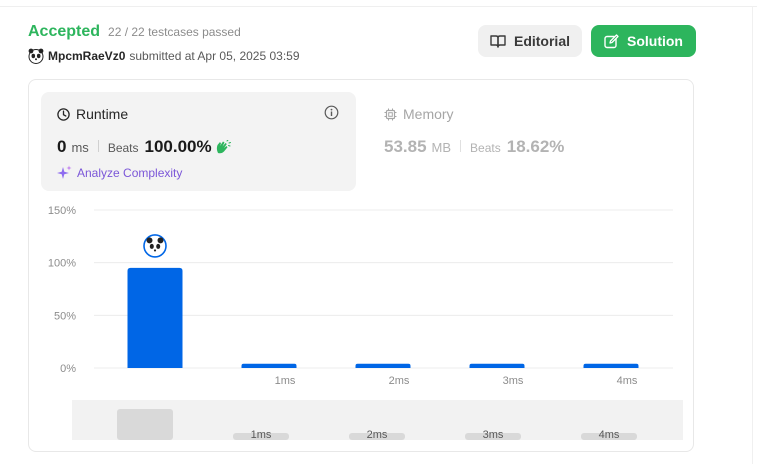 This screenshot has width=757, height=464. Describe the element at coordinates (609, 435) in the screenshot. I see `navigator-label: 4ms` at that location.